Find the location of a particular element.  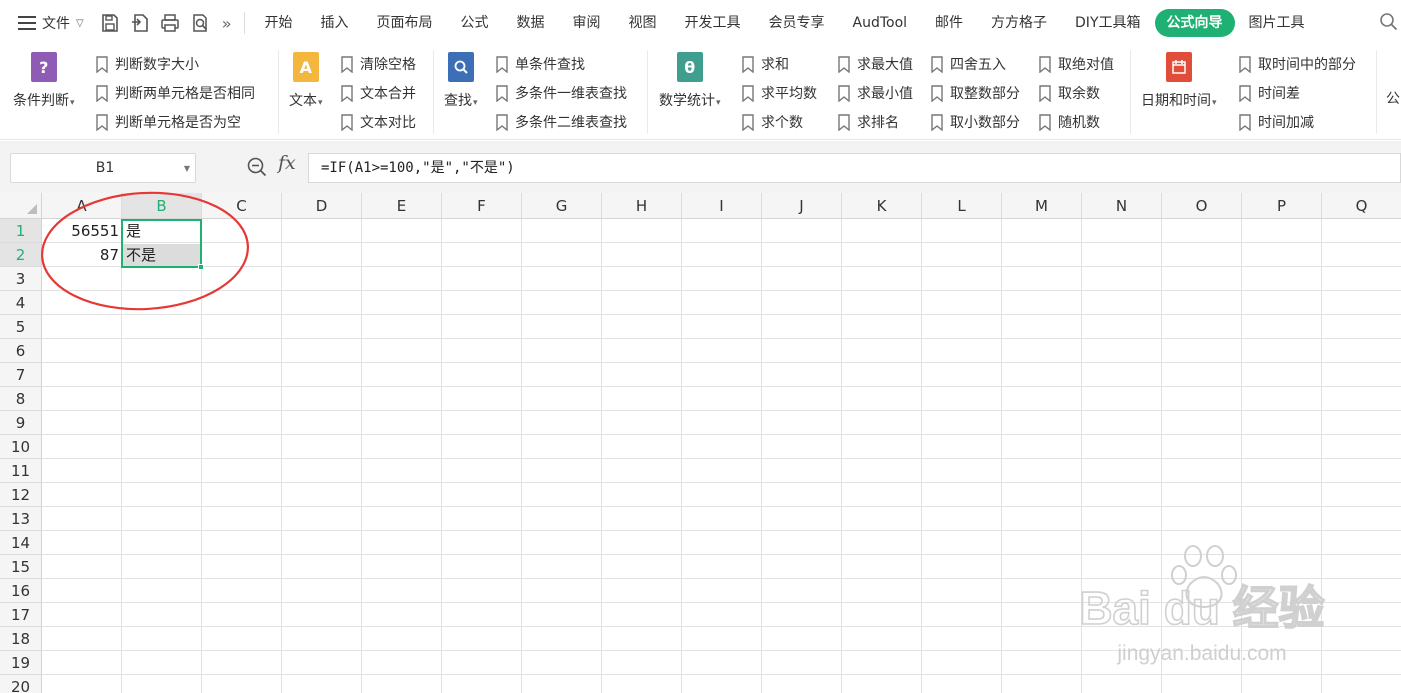

row-header: 15 is located at coordinates (21, 567).